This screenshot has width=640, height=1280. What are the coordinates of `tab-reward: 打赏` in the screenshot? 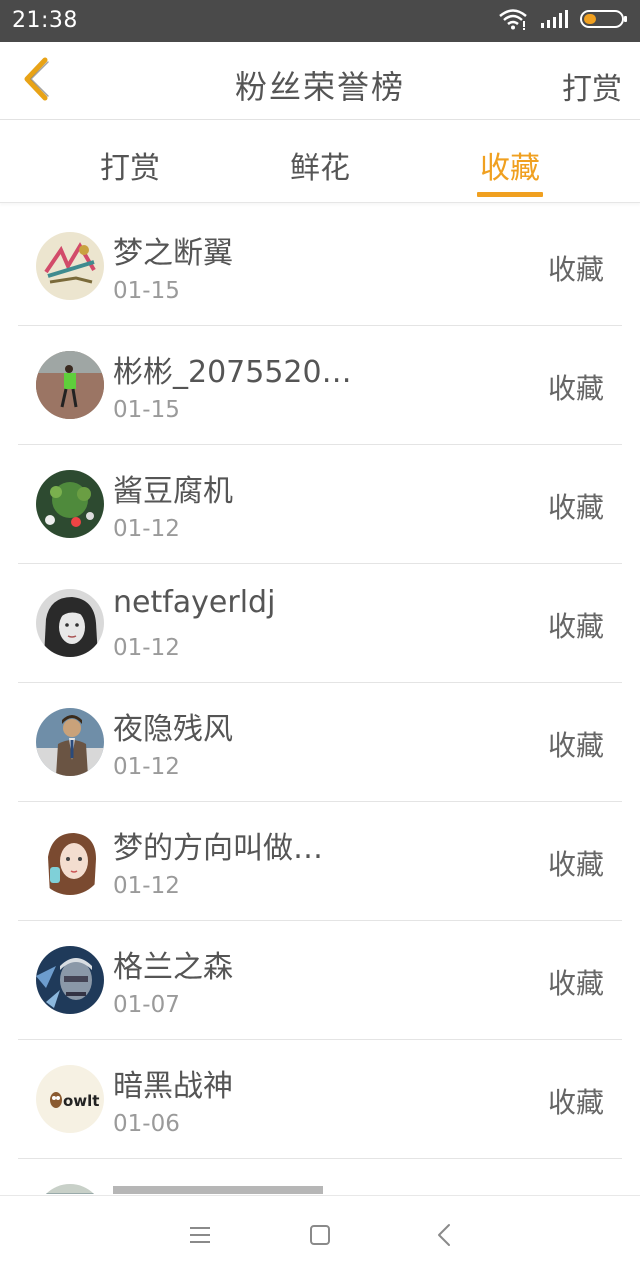 It's located at (130, 165).